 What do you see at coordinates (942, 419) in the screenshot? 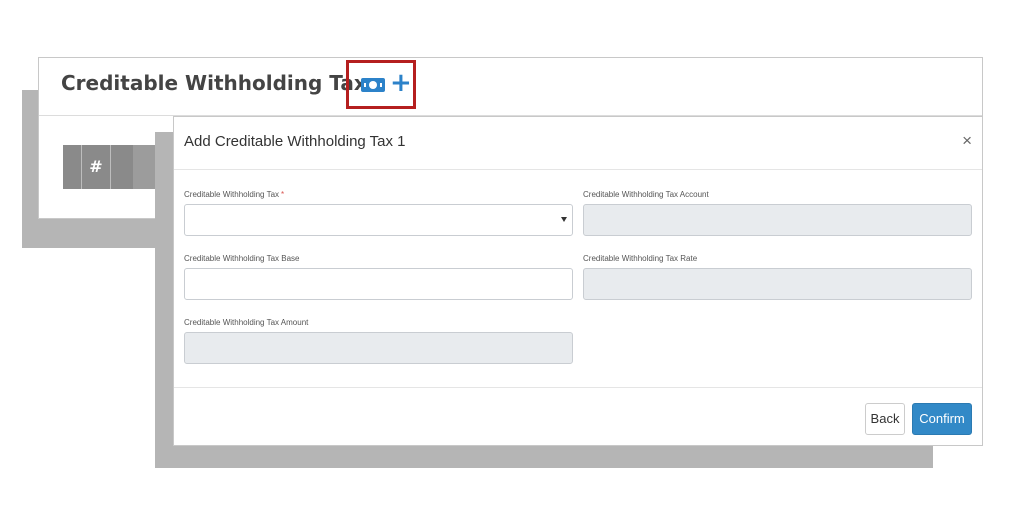
I see `confirm-button: Confirm` at bounding box center [942, 419].